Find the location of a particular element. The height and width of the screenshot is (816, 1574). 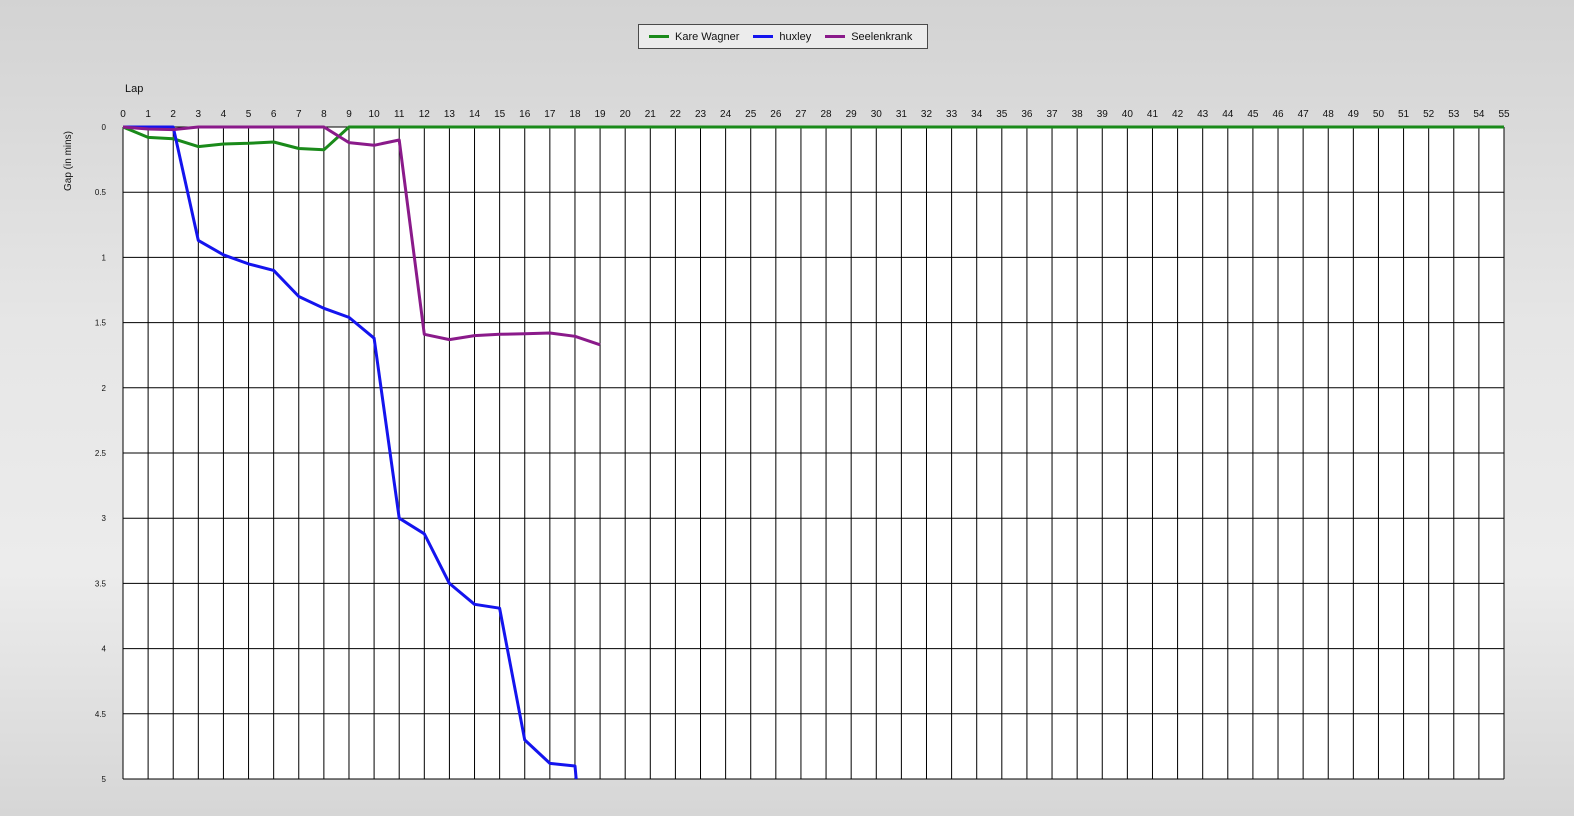

x-tick-label: 19 is located at coordinates (601, 114).